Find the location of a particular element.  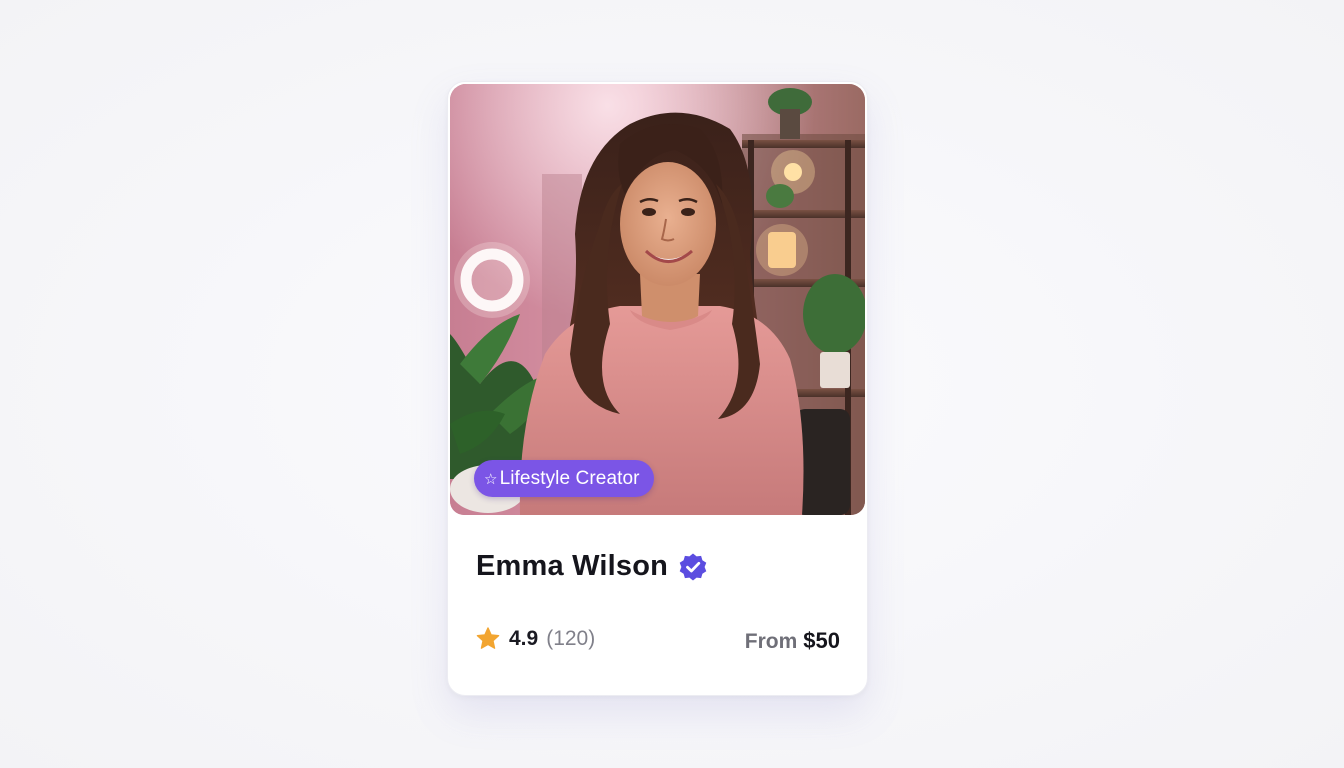

rating: 4.9 (120) is located at coordinates (535, 639).